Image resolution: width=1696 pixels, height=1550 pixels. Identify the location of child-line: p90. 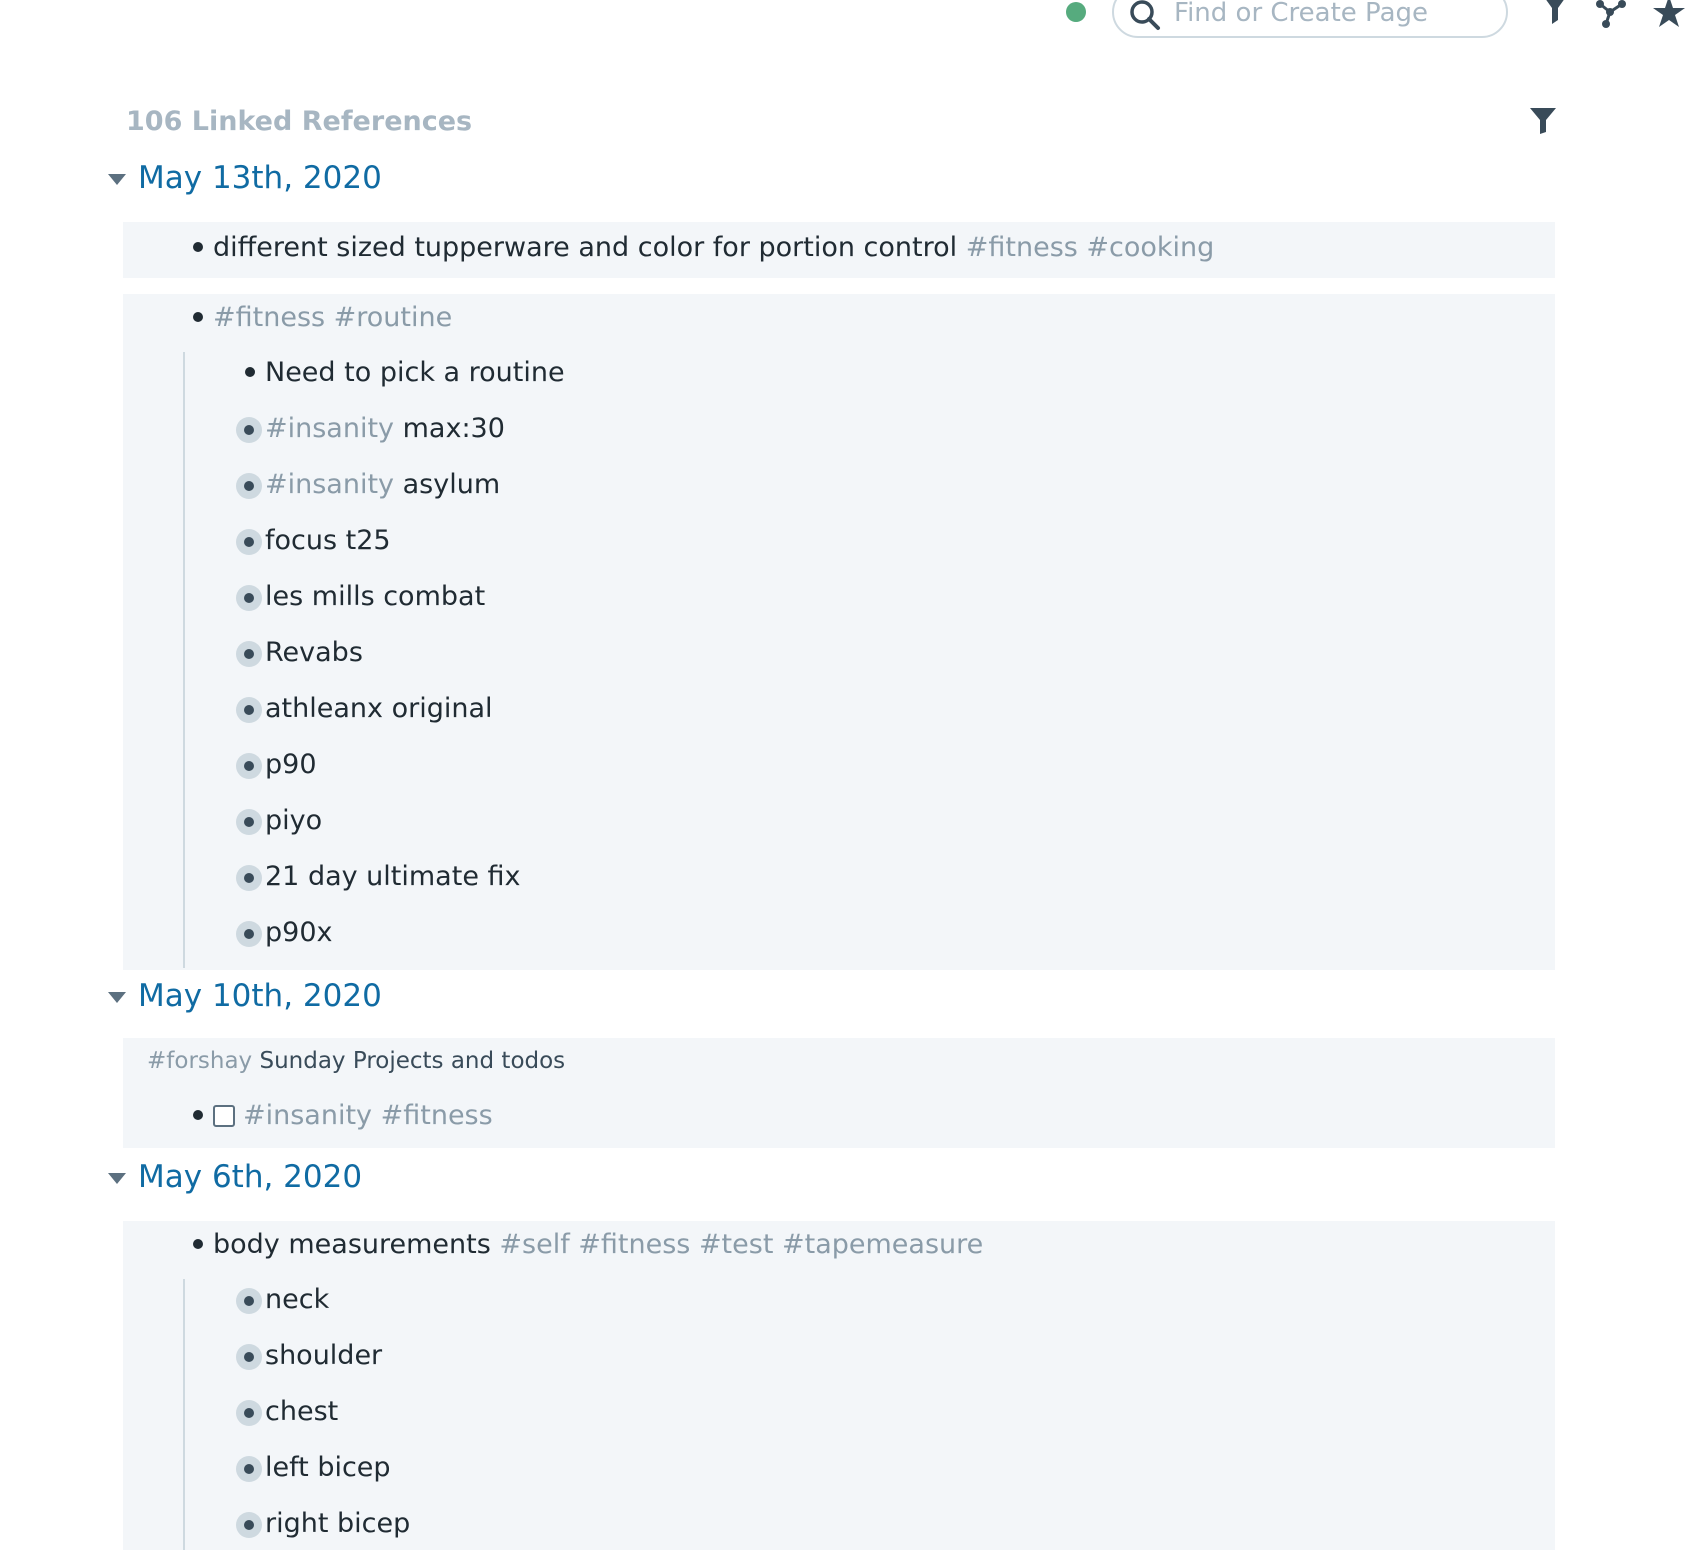
(276, 769).